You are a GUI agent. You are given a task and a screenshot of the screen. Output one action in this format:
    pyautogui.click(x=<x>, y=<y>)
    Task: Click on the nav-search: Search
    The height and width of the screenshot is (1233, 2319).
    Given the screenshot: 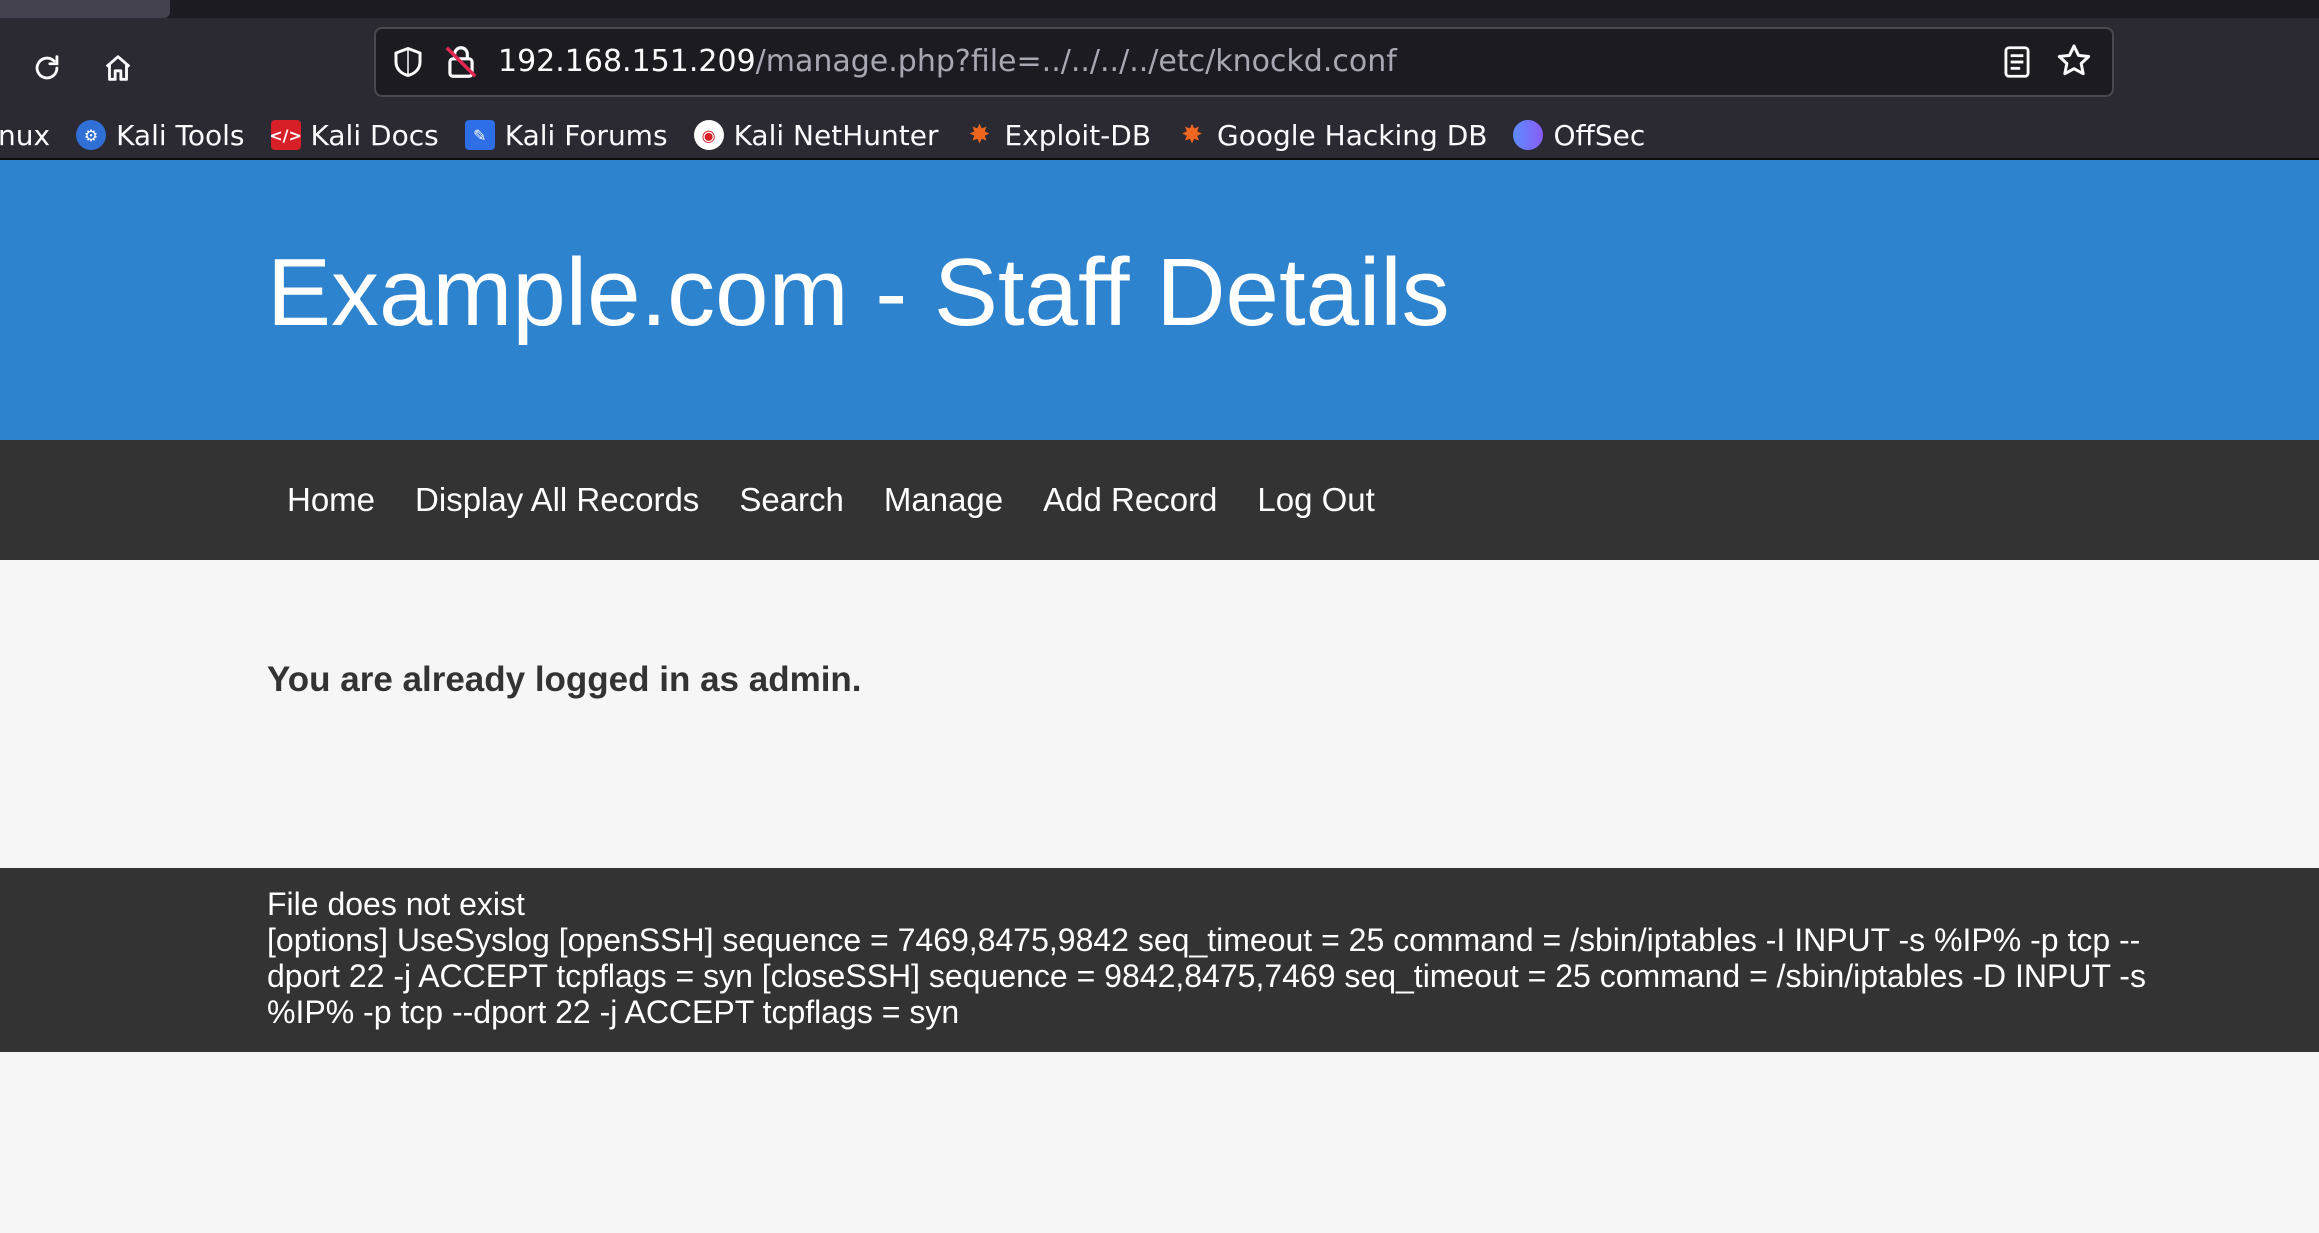 What is the action you would take?
    pyautogui.click(x=791, y=500)
    